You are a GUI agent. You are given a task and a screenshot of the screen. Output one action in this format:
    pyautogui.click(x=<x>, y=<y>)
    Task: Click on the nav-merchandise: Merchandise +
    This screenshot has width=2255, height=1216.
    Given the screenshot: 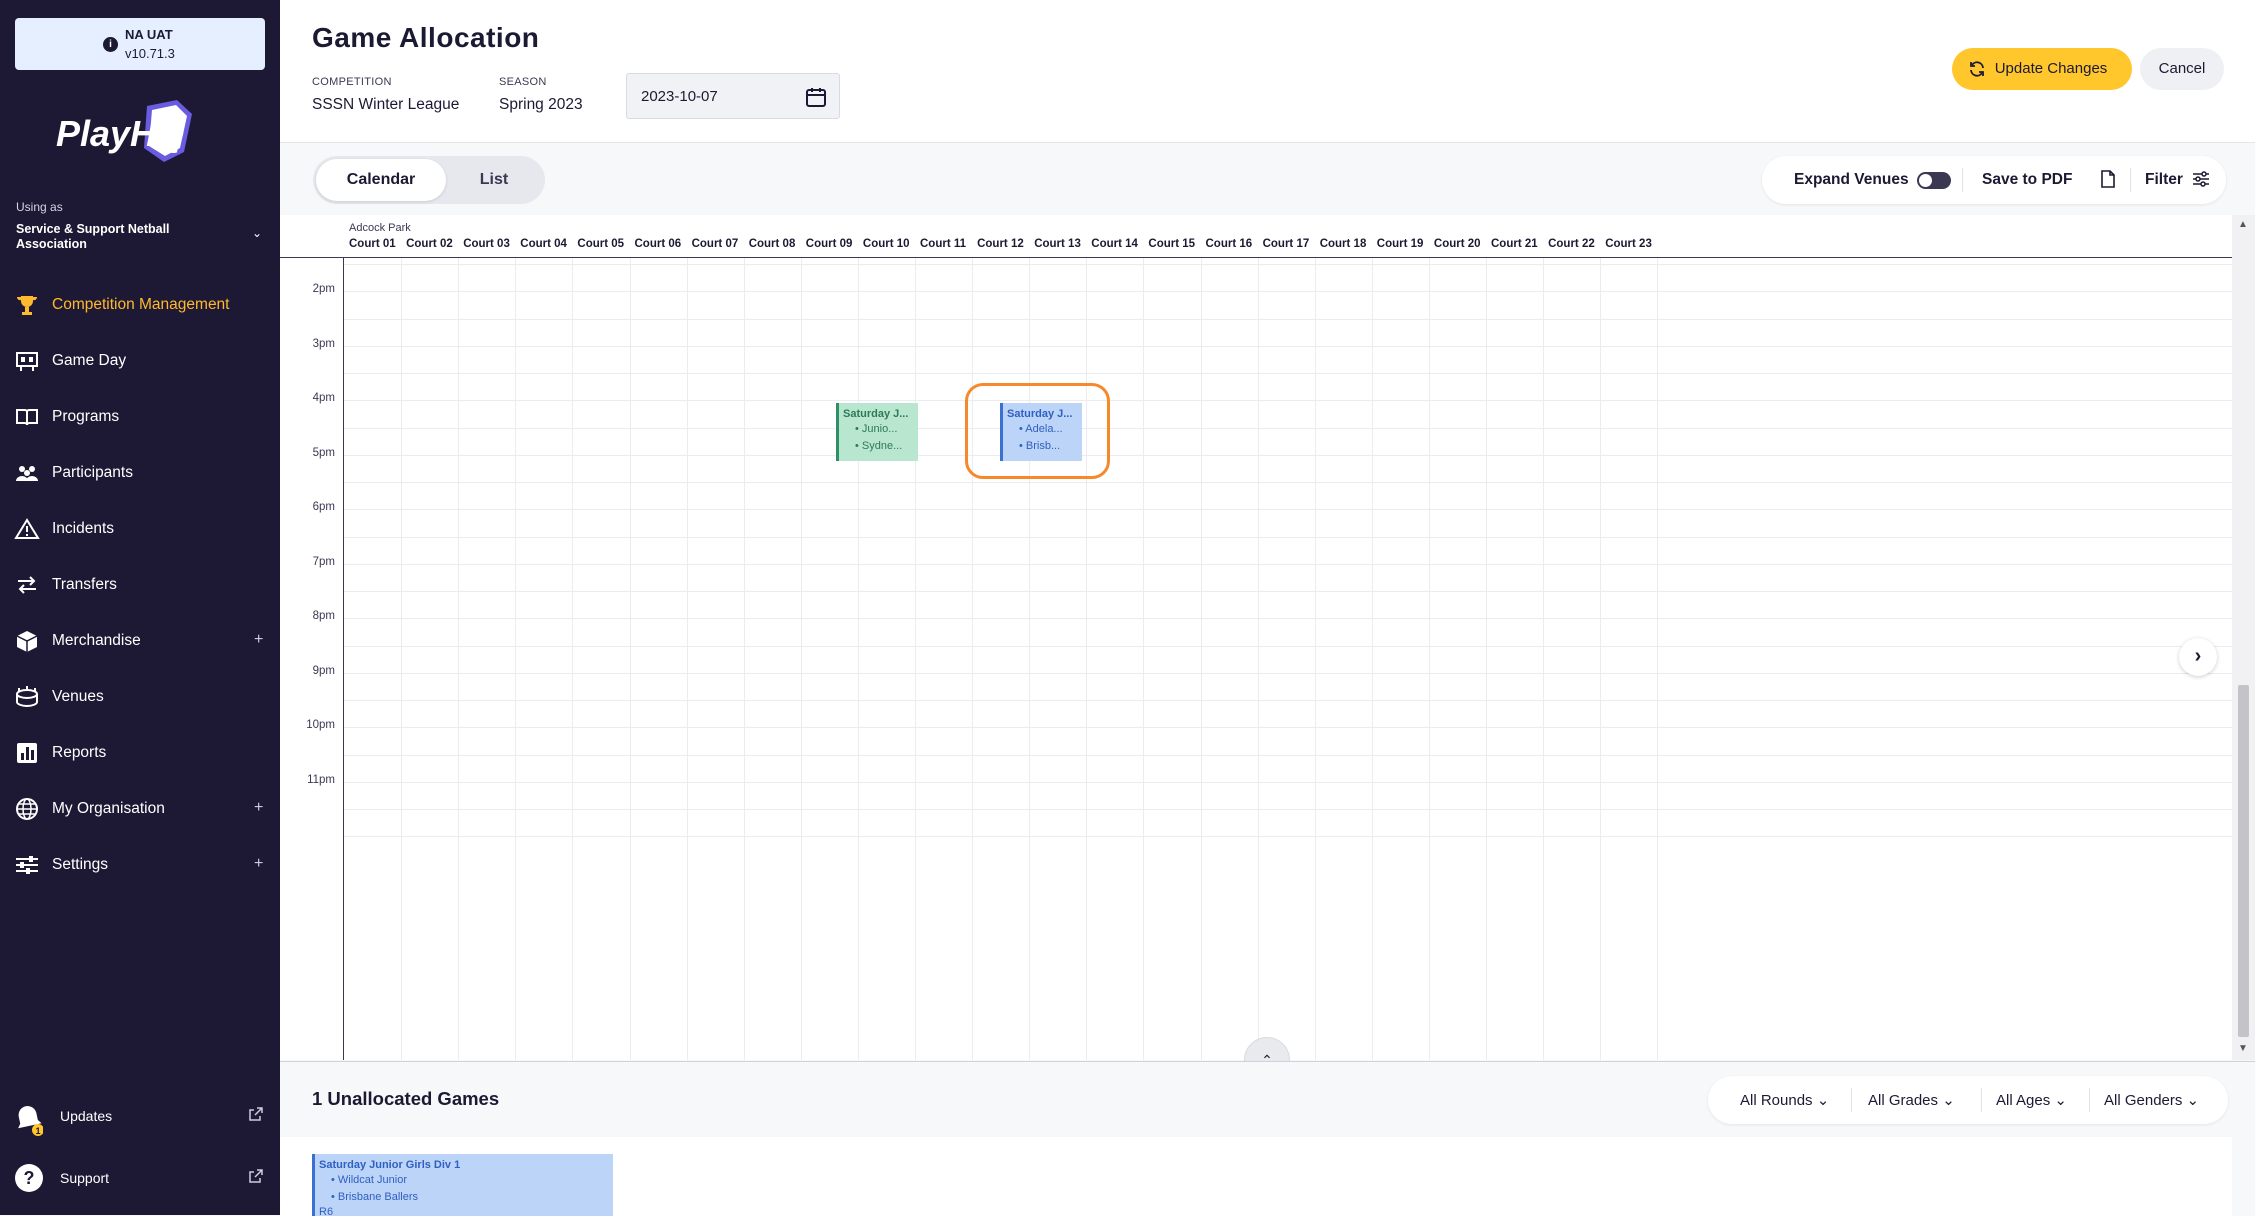 What is the action you would take?
    pyautogui.click(x=140, y=641)
    